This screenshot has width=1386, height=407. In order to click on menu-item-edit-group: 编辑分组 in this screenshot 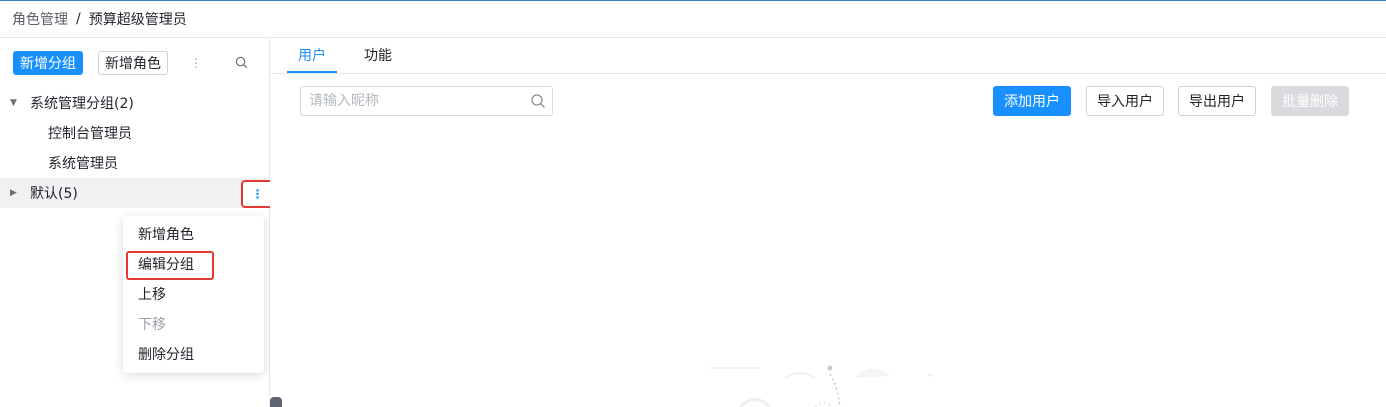, I will do `click(193, 265)`.